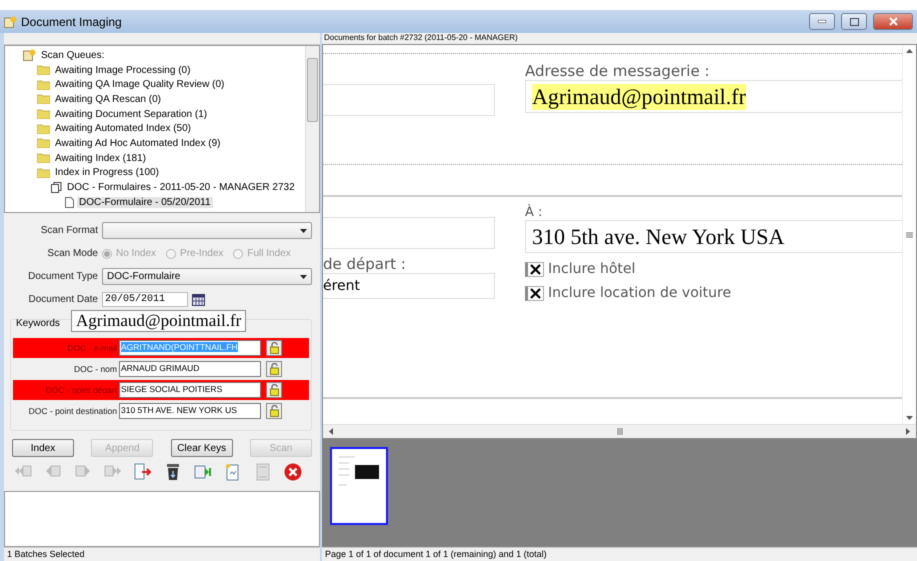  Describe the element at coordinates (62, 276) in the screenshot. I see `field-label: Document Type` at that location.